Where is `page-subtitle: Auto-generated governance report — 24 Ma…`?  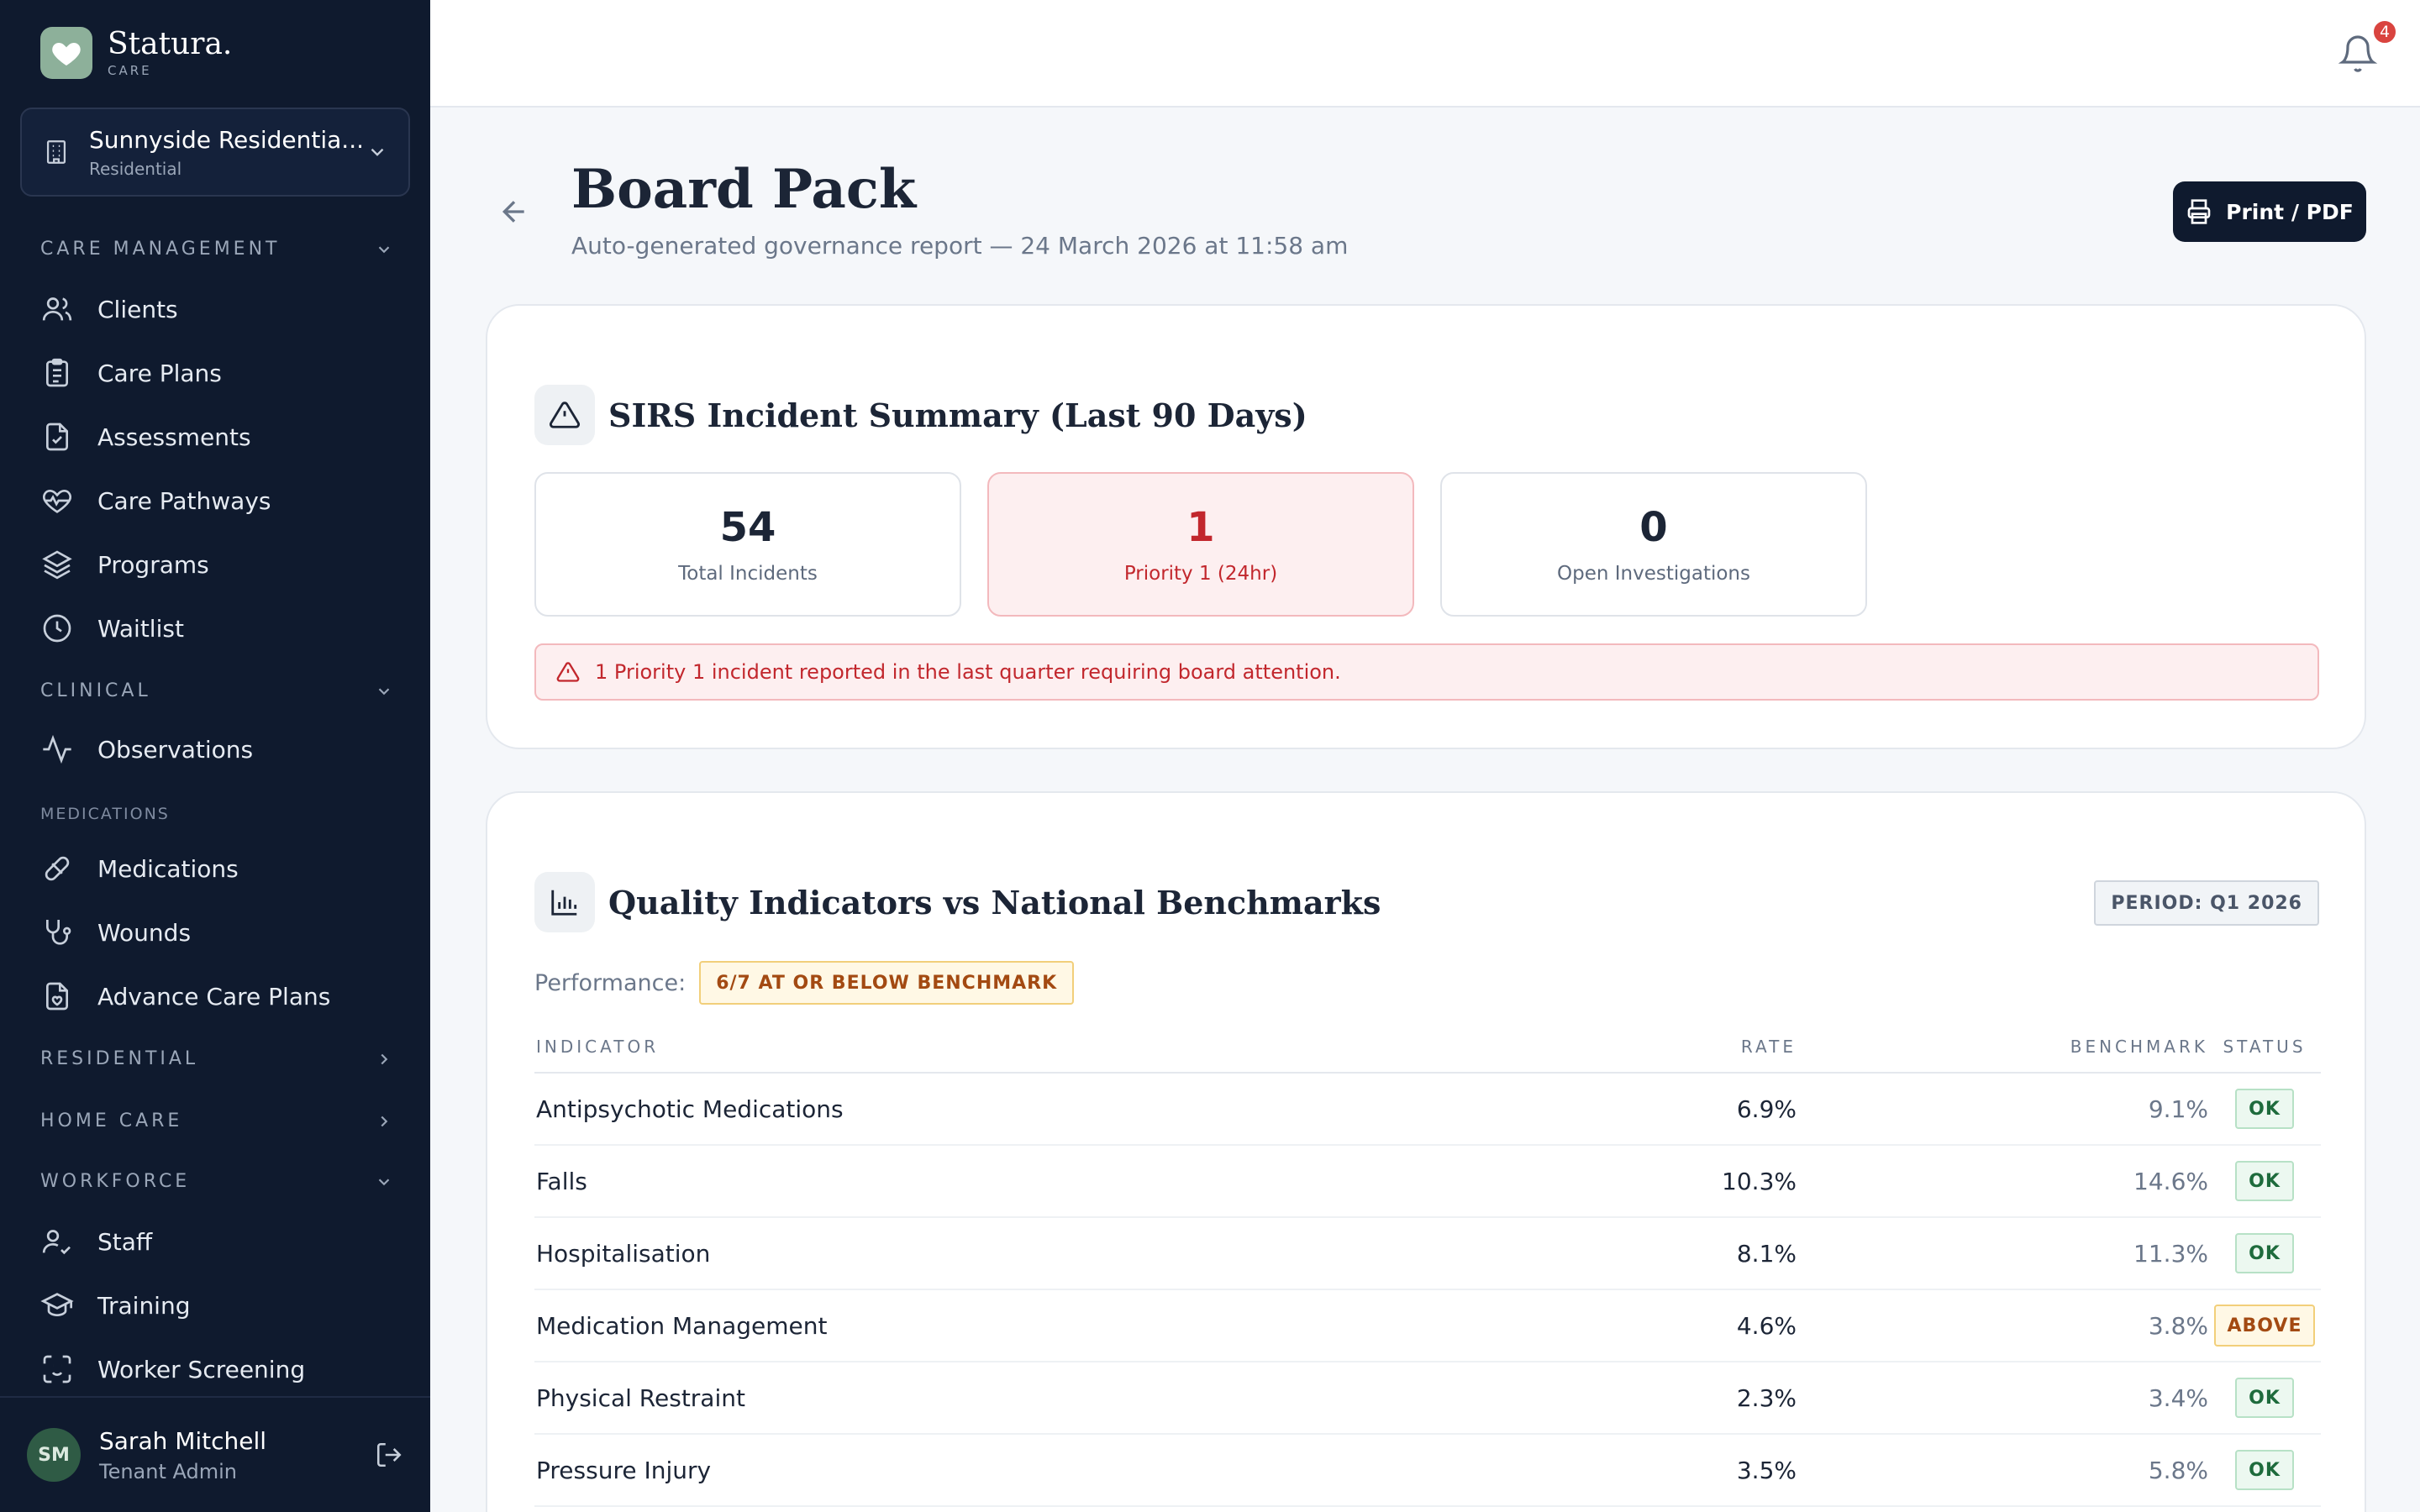
page-subtitle: Auto-generated governance report — 24 Ma… is located at coordinates (960, 246).